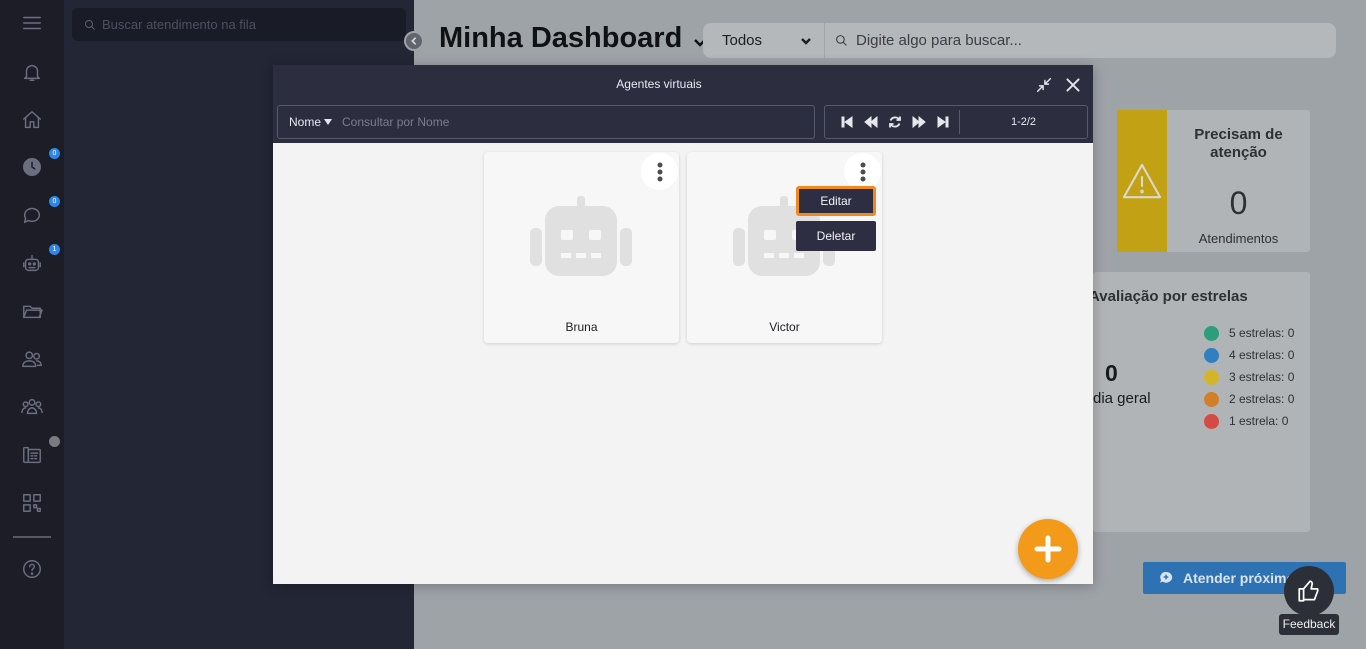 The height and width of the screenshot is (649, 1366). I want to click on phone-directory-icon, so click(32, 455).